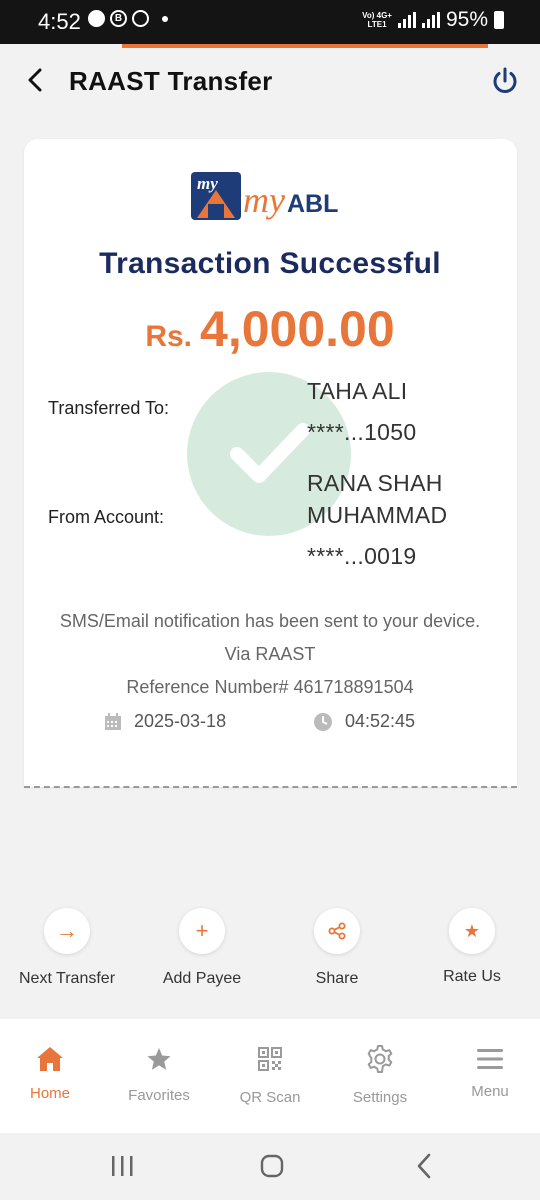 This screenshot has height=1200, width=540. Describe the element at coordinates (323, 721) in the screenshot. I see `clock-icon` at that location.